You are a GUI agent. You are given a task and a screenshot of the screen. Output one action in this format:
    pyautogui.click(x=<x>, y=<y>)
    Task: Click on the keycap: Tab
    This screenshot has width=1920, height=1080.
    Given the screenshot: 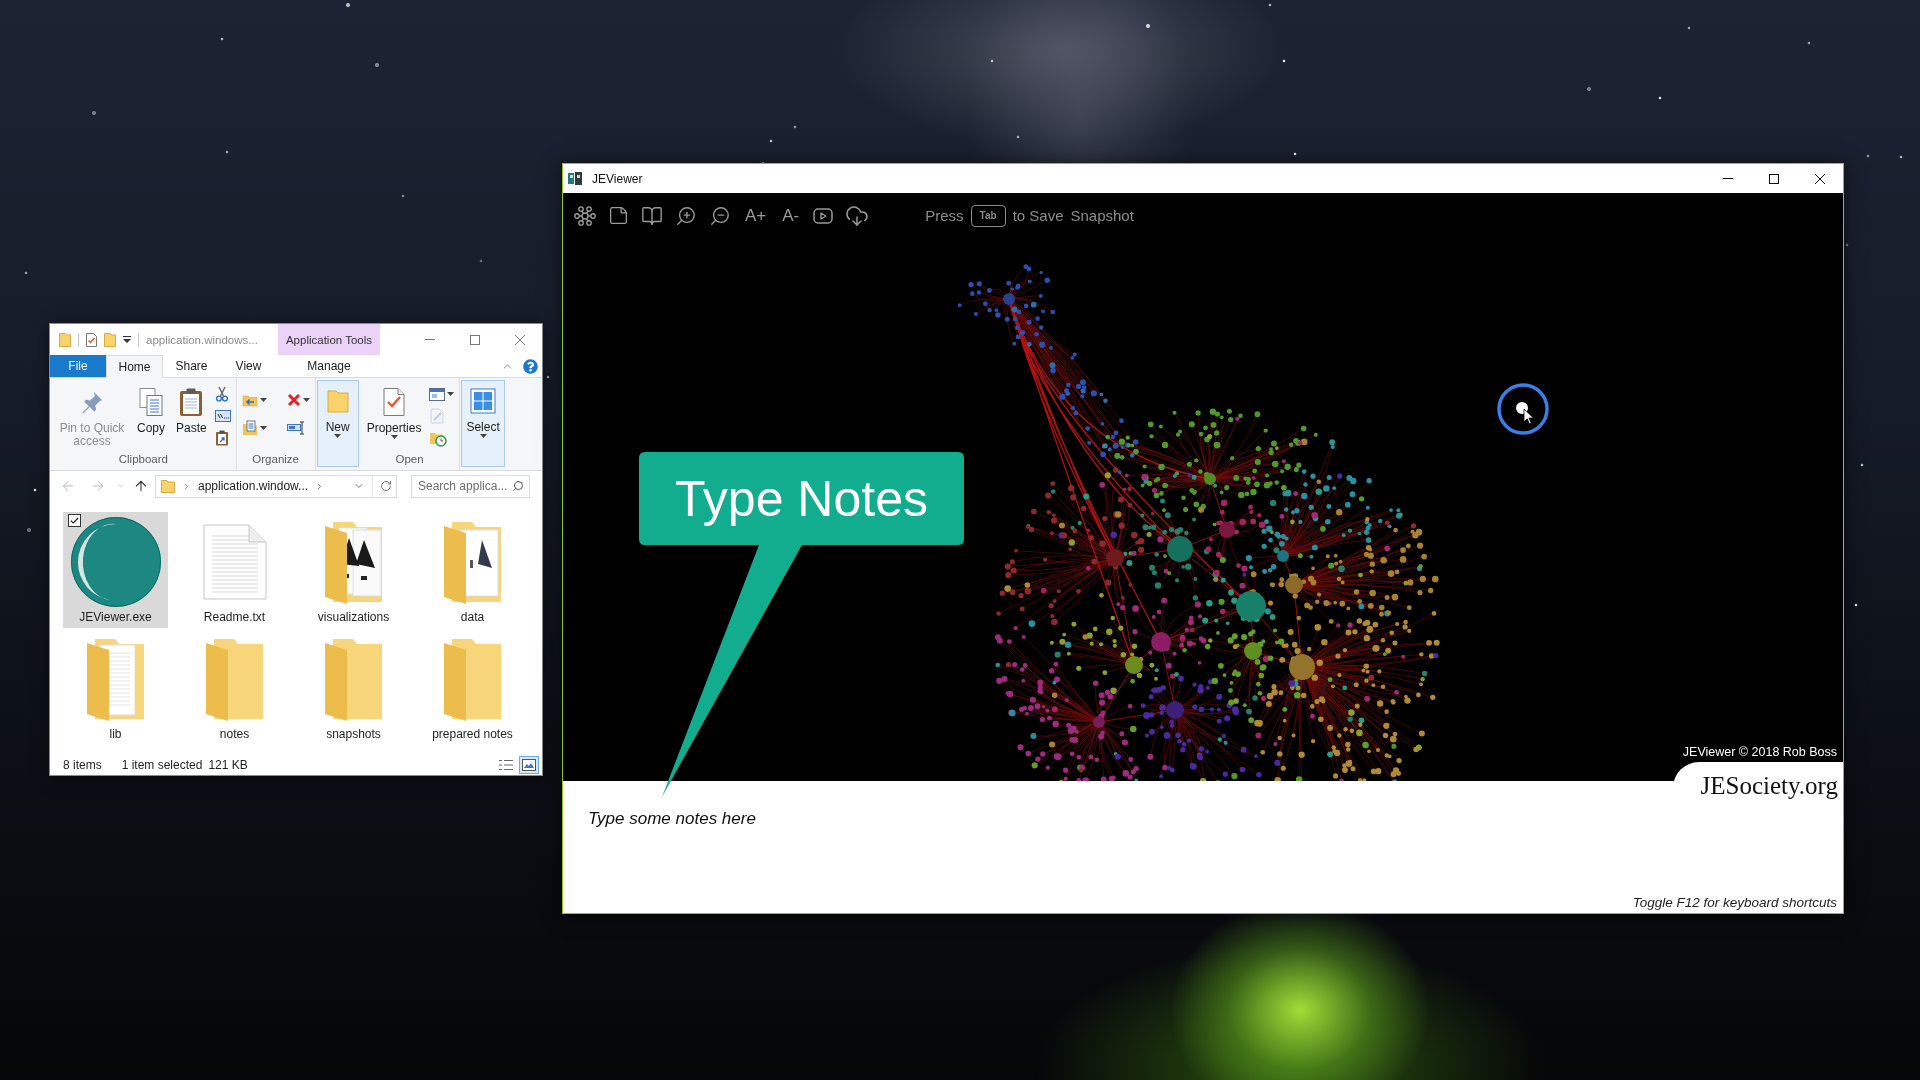 What is the action you would take?
    pyautogui.click(x=988, y=215)
    